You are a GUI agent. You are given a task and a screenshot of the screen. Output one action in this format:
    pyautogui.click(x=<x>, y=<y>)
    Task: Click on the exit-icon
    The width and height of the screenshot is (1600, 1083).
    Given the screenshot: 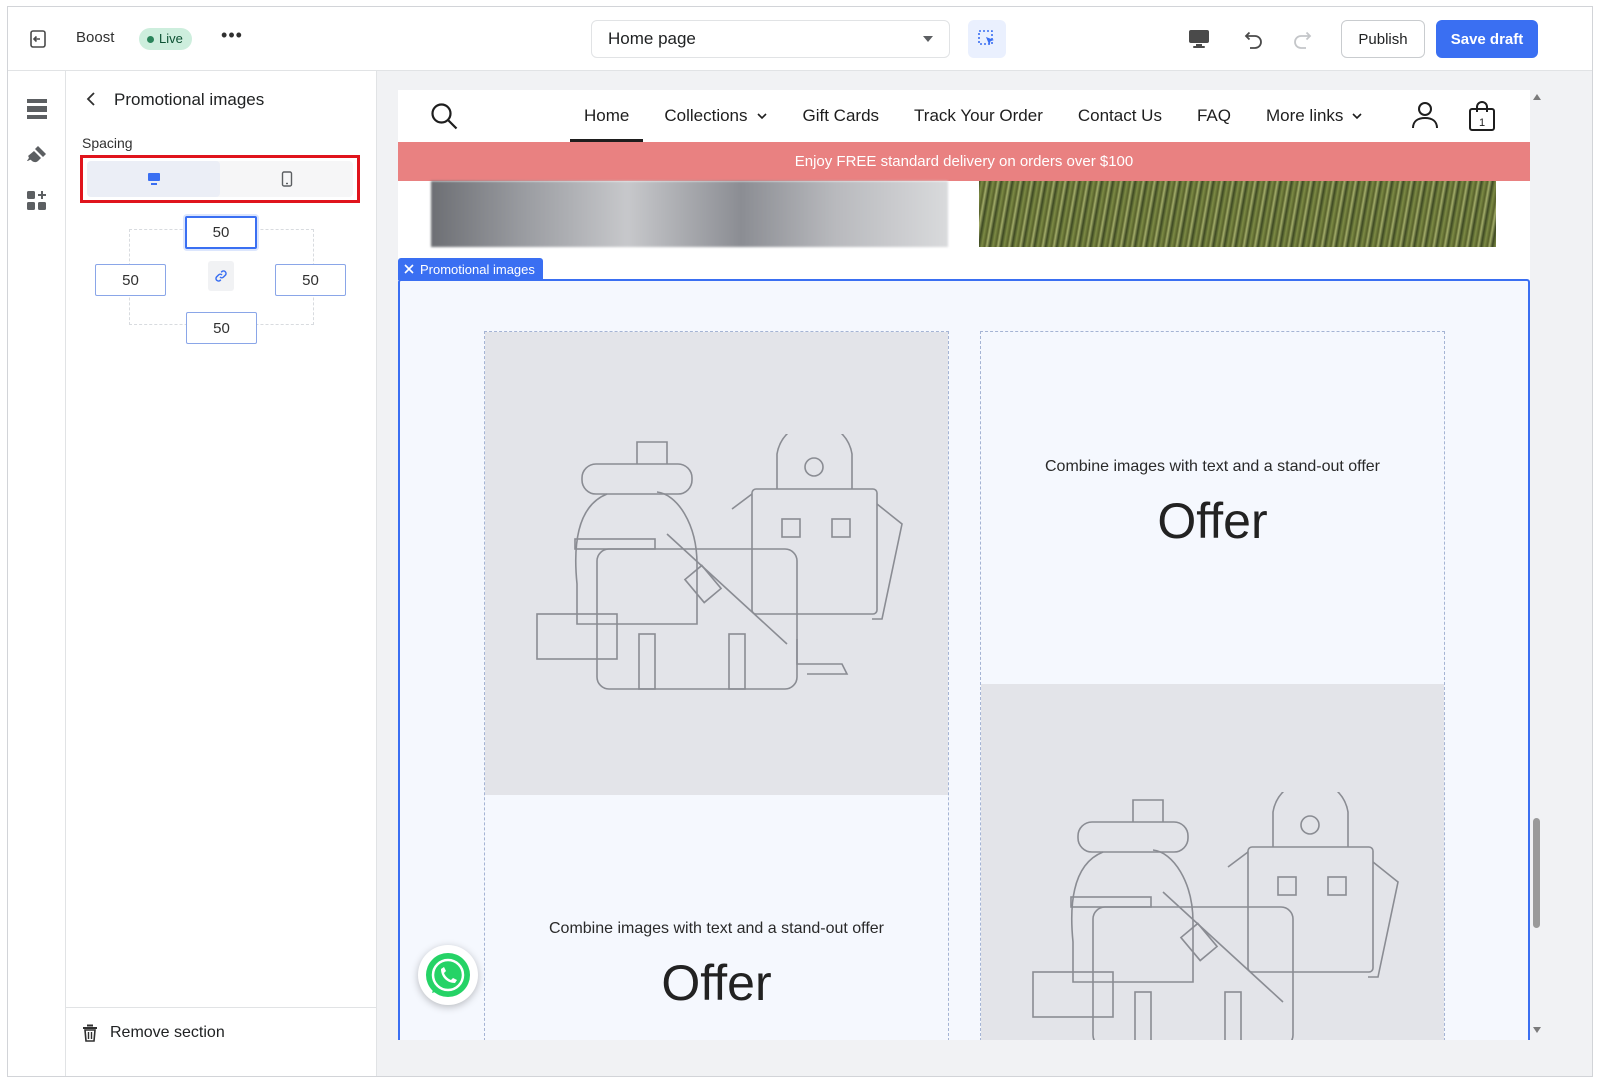 What is the action you would take?
    pyautogui.click(x=38, y=39)
    